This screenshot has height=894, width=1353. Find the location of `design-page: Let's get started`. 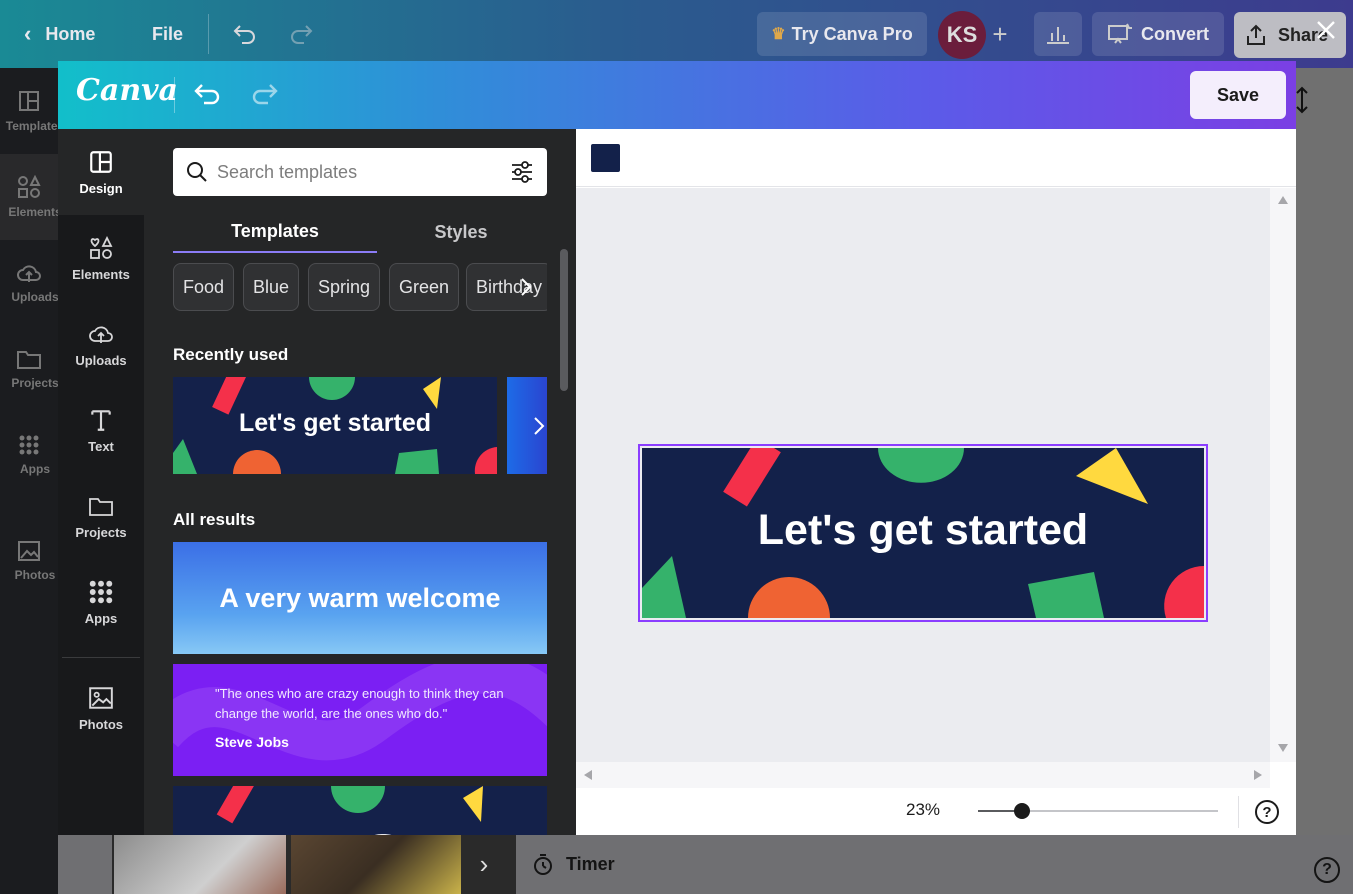

design-page: Let's get started is located at coordinates (923, 533).